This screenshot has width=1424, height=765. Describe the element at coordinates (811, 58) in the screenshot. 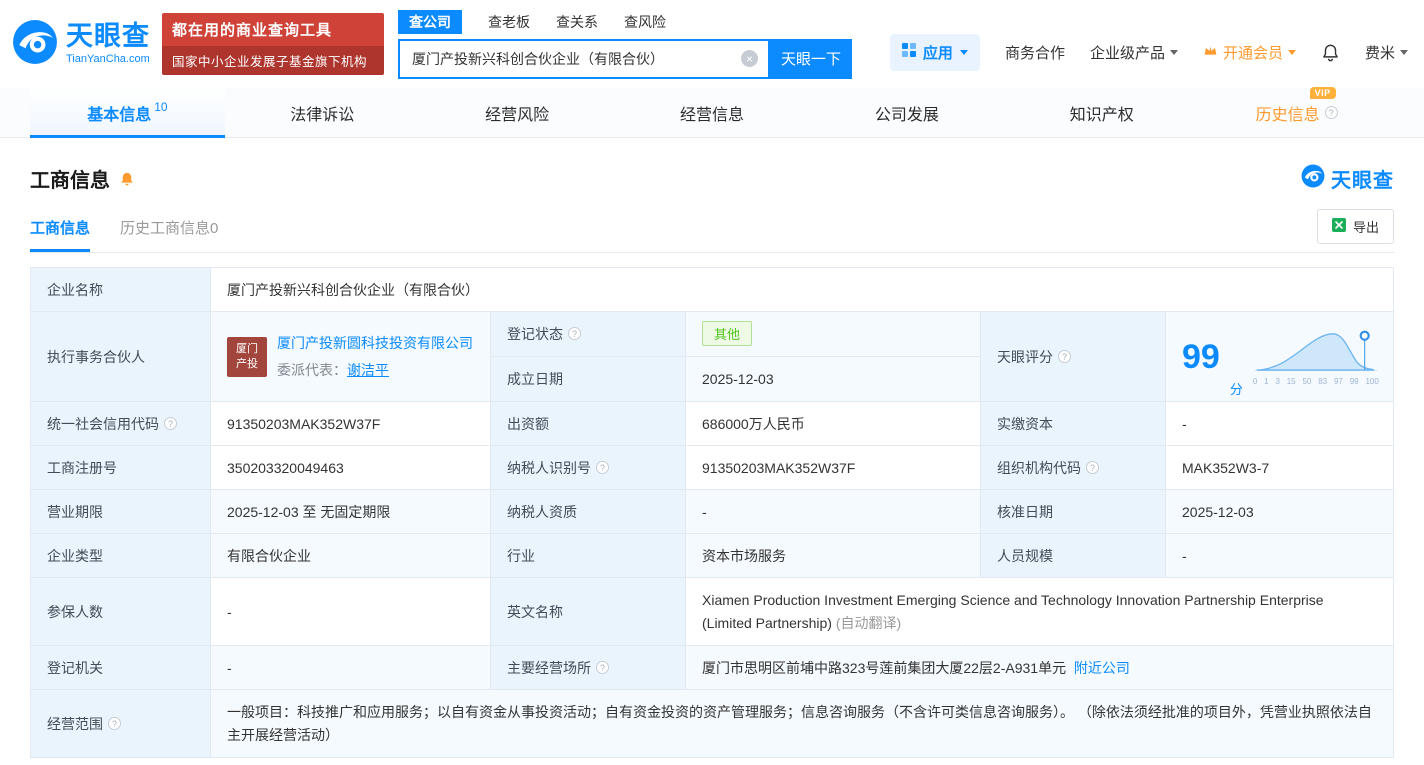

I see `search-button: 天眼一下` at that location.